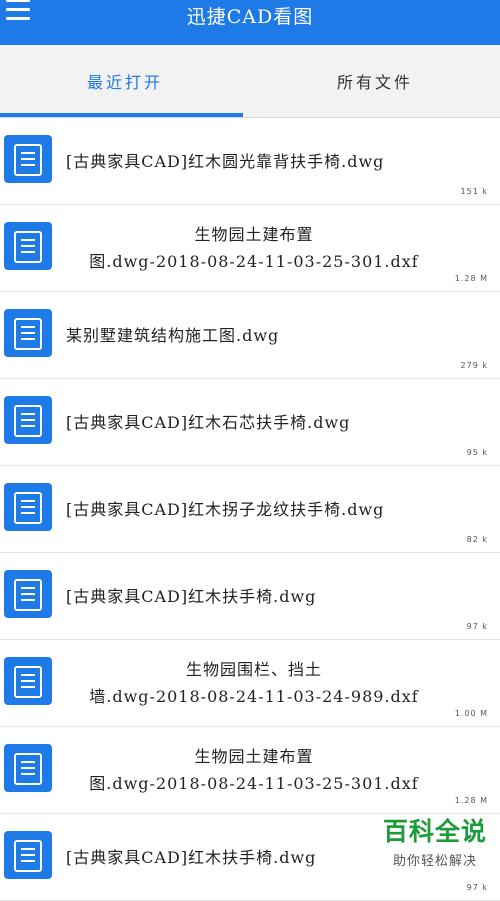  I want to click on app-bar: 迅捷CAD看图, so click(250, 22).